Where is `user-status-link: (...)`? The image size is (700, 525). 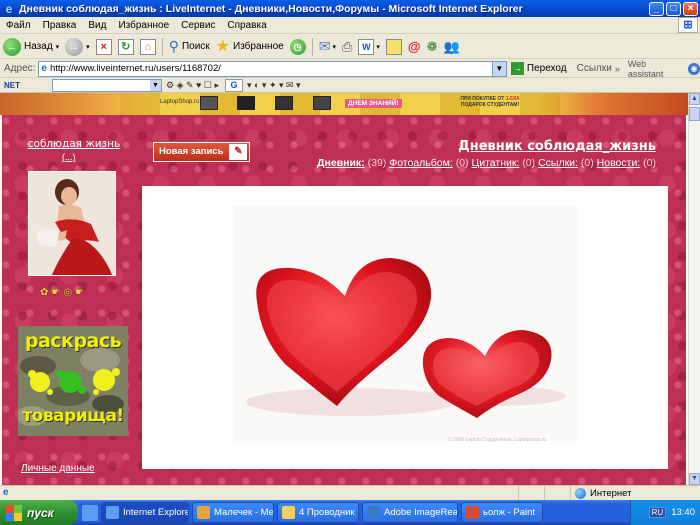
user-status-link: (...) is located at coordinates (69, 157).